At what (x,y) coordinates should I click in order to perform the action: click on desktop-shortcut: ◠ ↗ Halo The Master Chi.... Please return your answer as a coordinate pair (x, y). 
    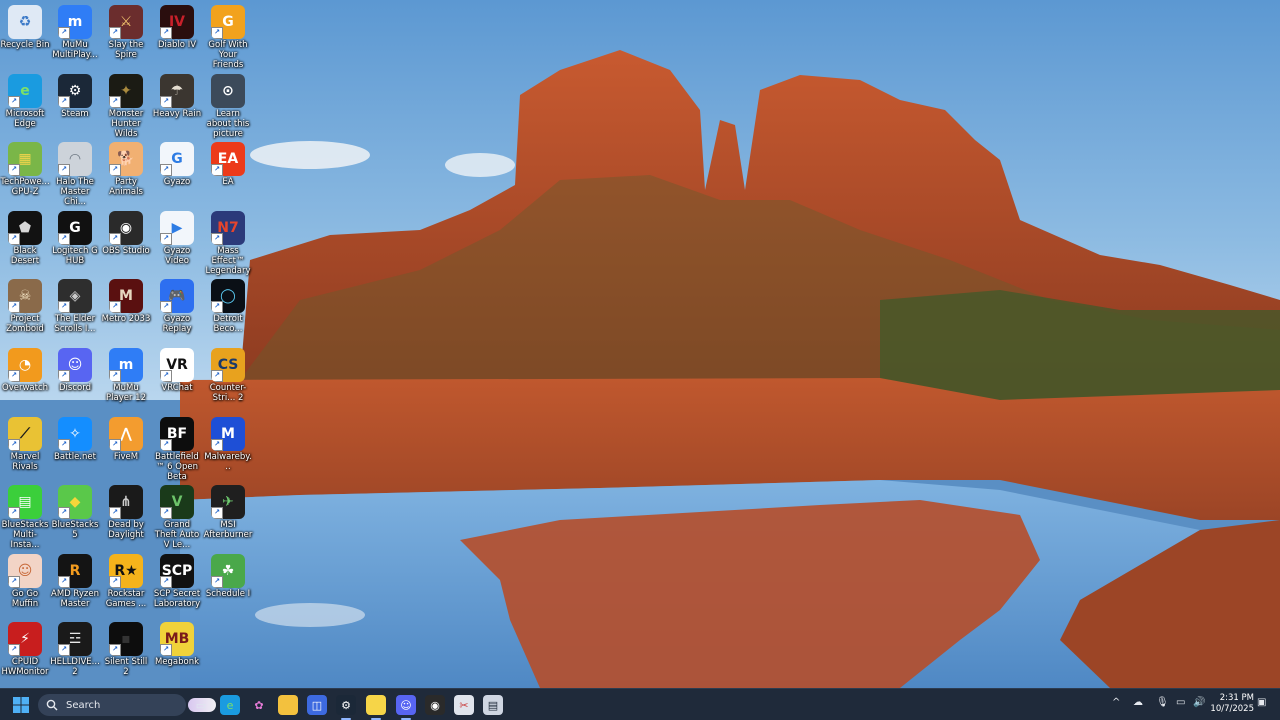
    Looking at the image, I should click on (75, 173).